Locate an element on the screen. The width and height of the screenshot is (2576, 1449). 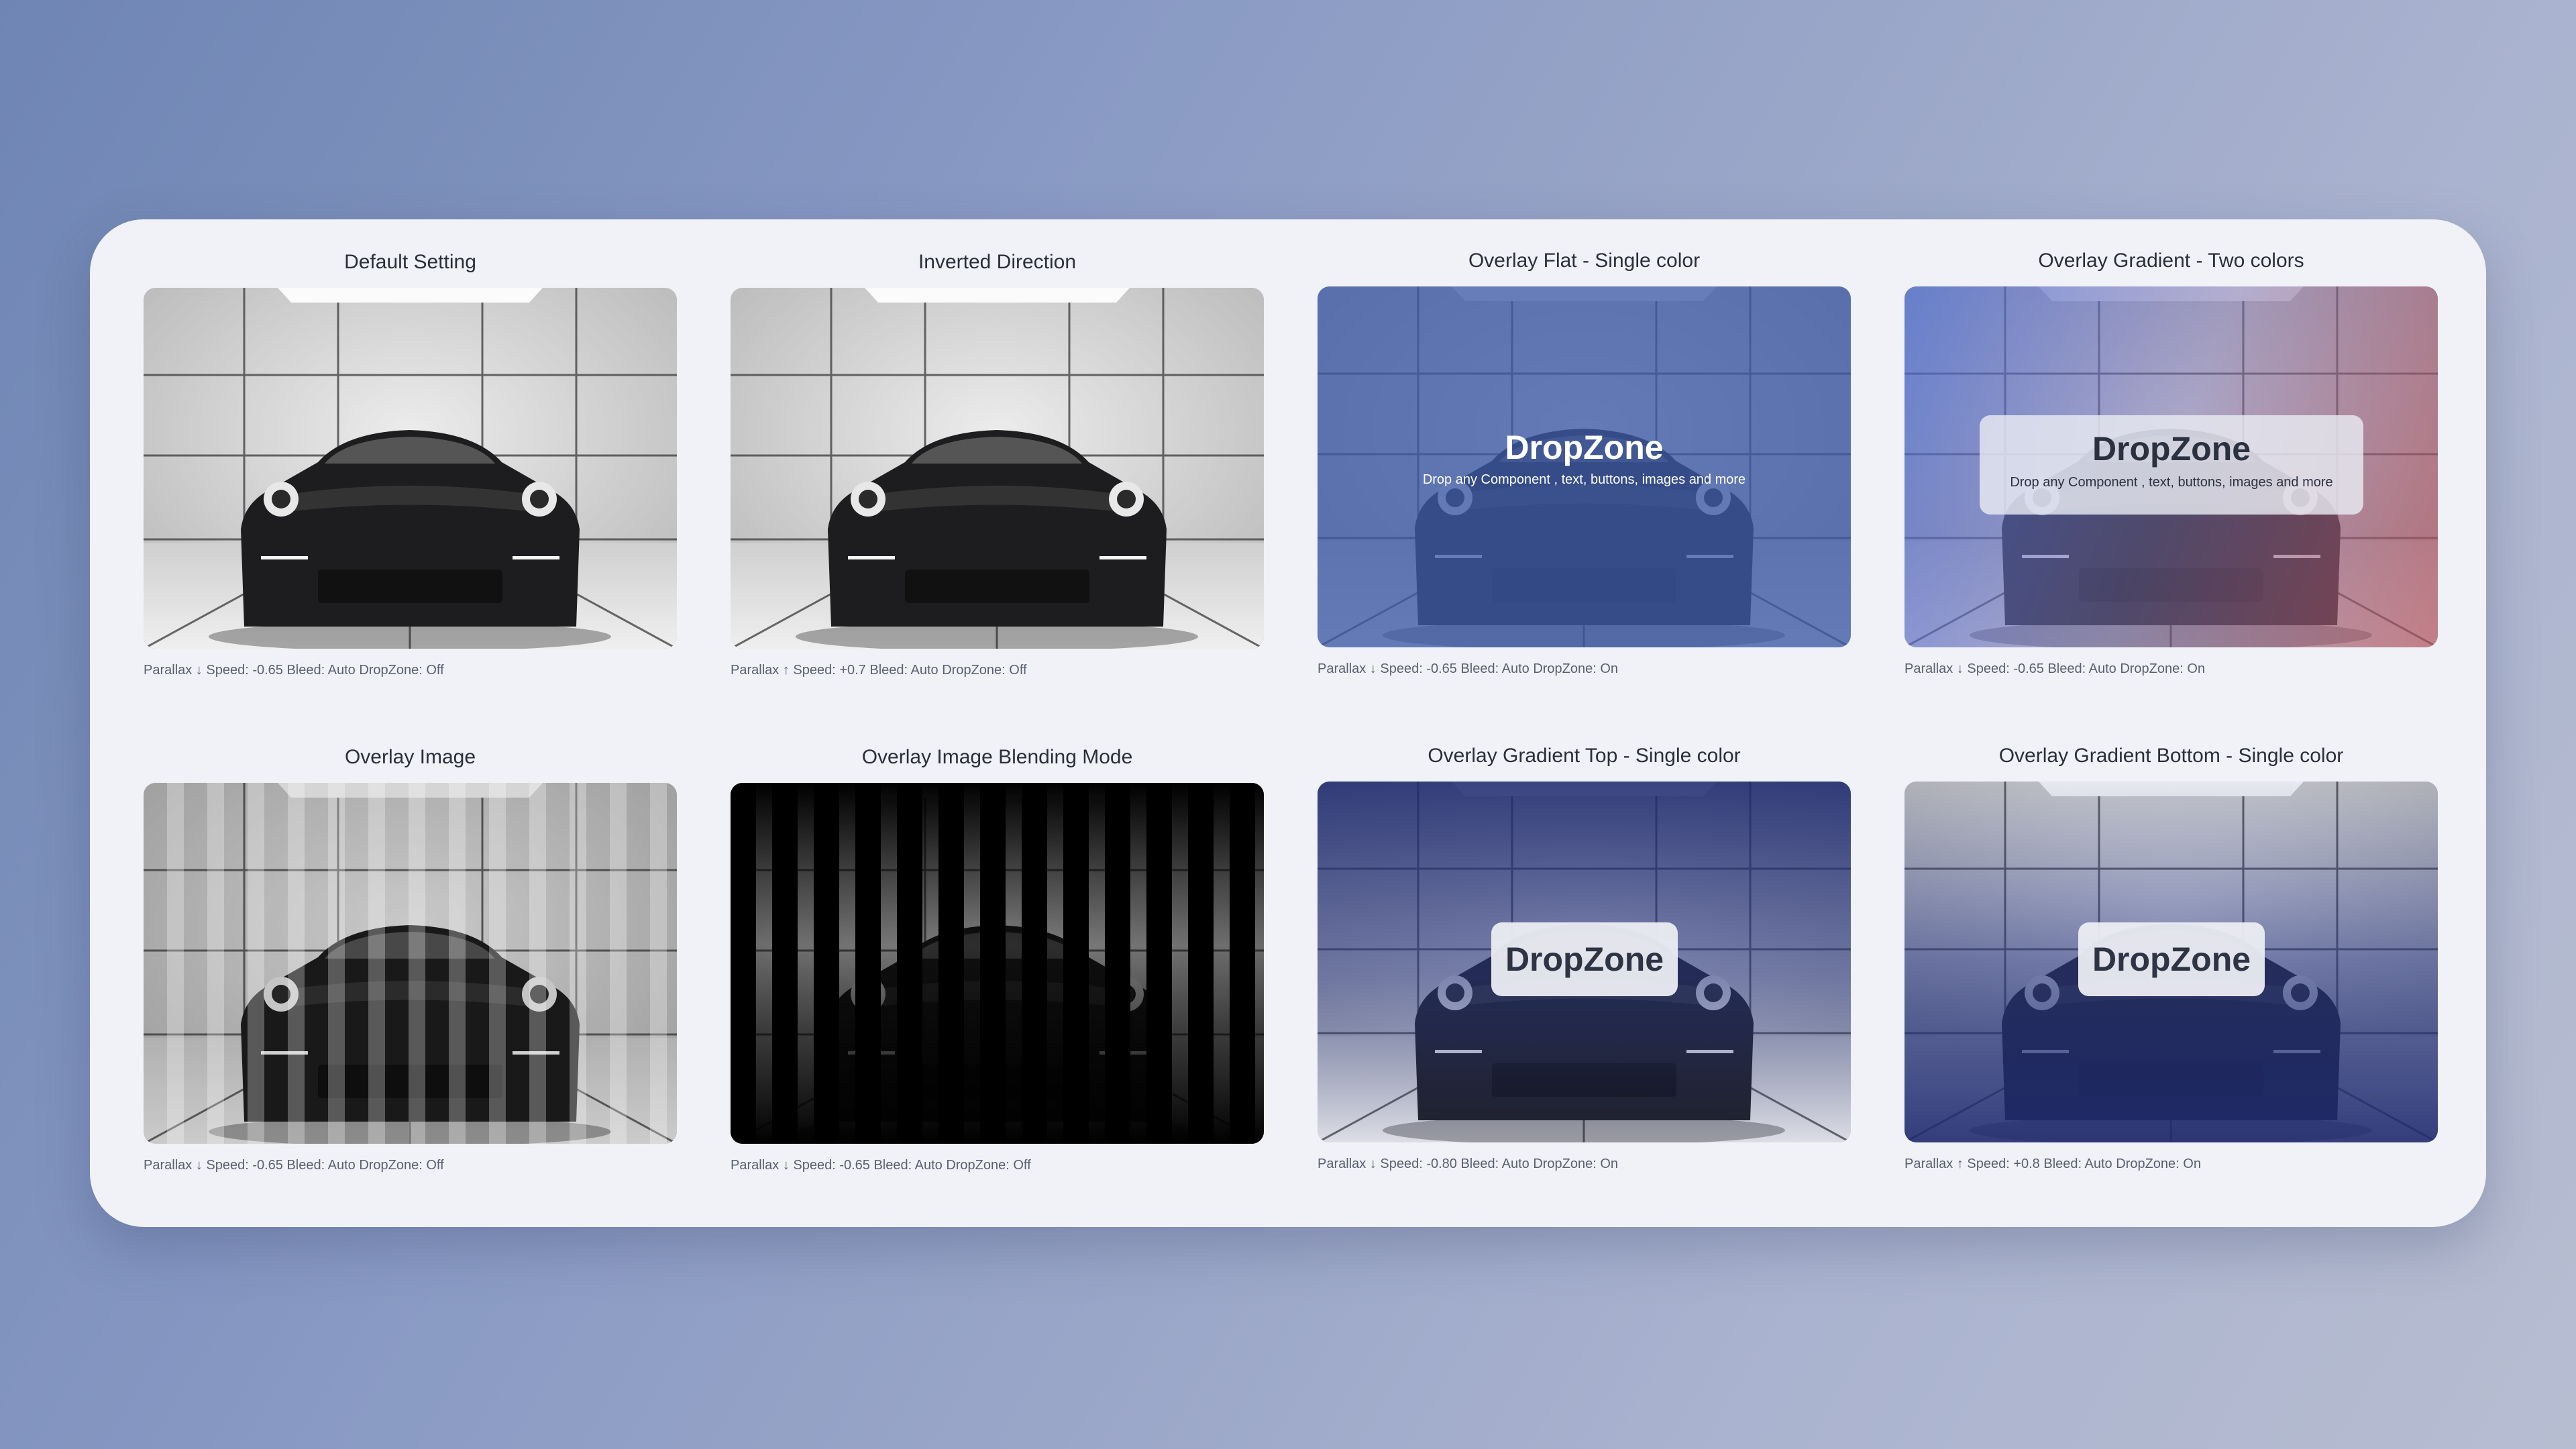
card-title: Default Setting is located at coordinates (410, 262).